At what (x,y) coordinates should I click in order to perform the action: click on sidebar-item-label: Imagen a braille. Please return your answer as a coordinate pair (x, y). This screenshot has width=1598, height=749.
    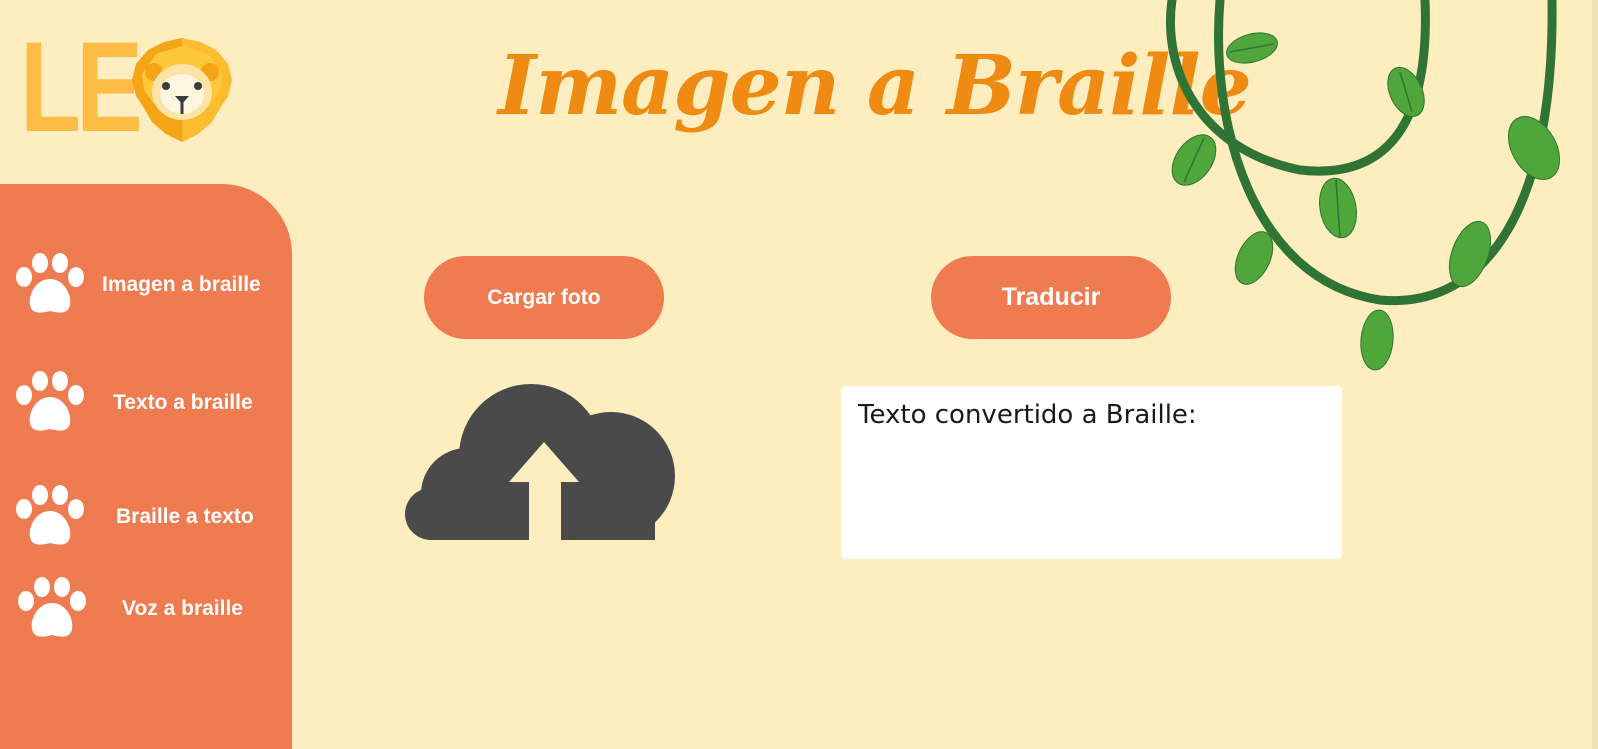
    Looking at the image, I should click on (181, 284).